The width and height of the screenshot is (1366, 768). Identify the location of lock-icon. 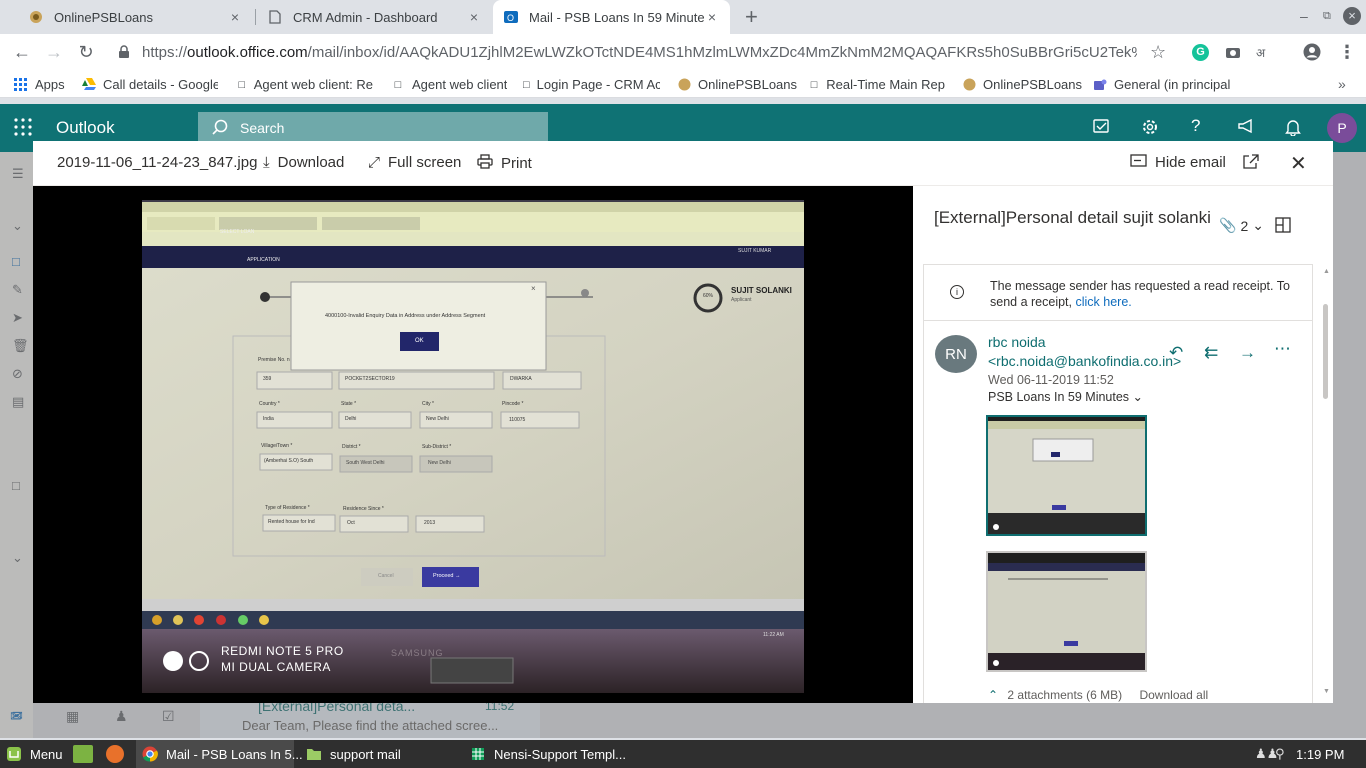
(124, 53).